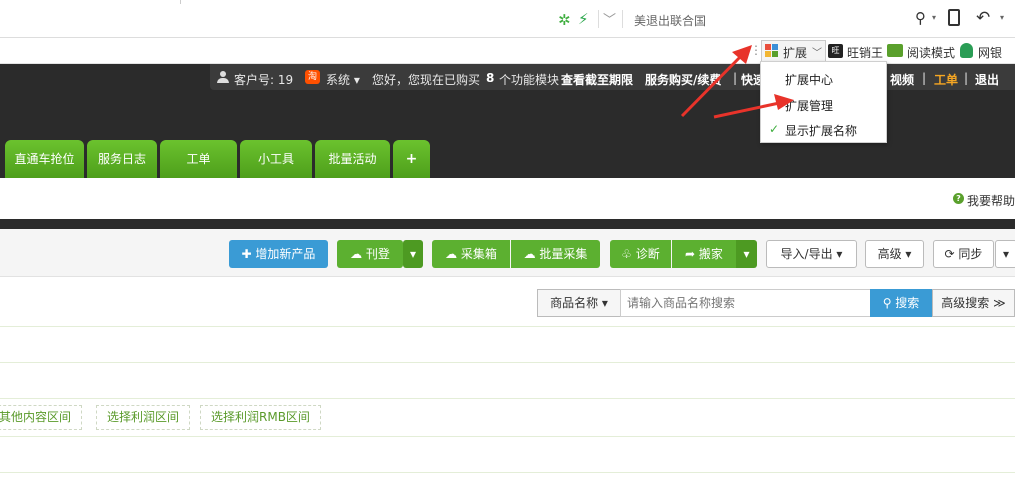 Image resolution: width=1015 pixels, height=487 pixels. Describe the element at coordinates (716, 81) in the screenshot. I see `arrow-to-extensions-icon` at that location.